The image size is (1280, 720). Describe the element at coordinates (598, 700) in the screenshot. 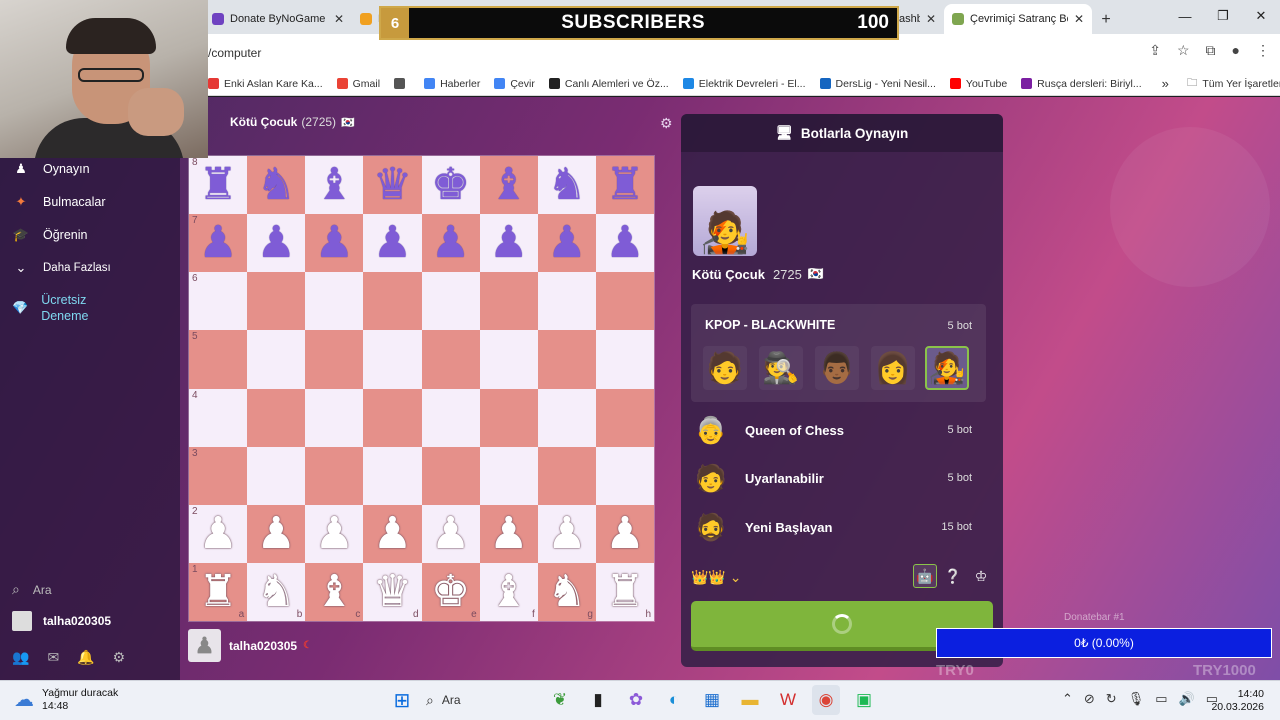

I see `task-view-icon: ▮` at that location.